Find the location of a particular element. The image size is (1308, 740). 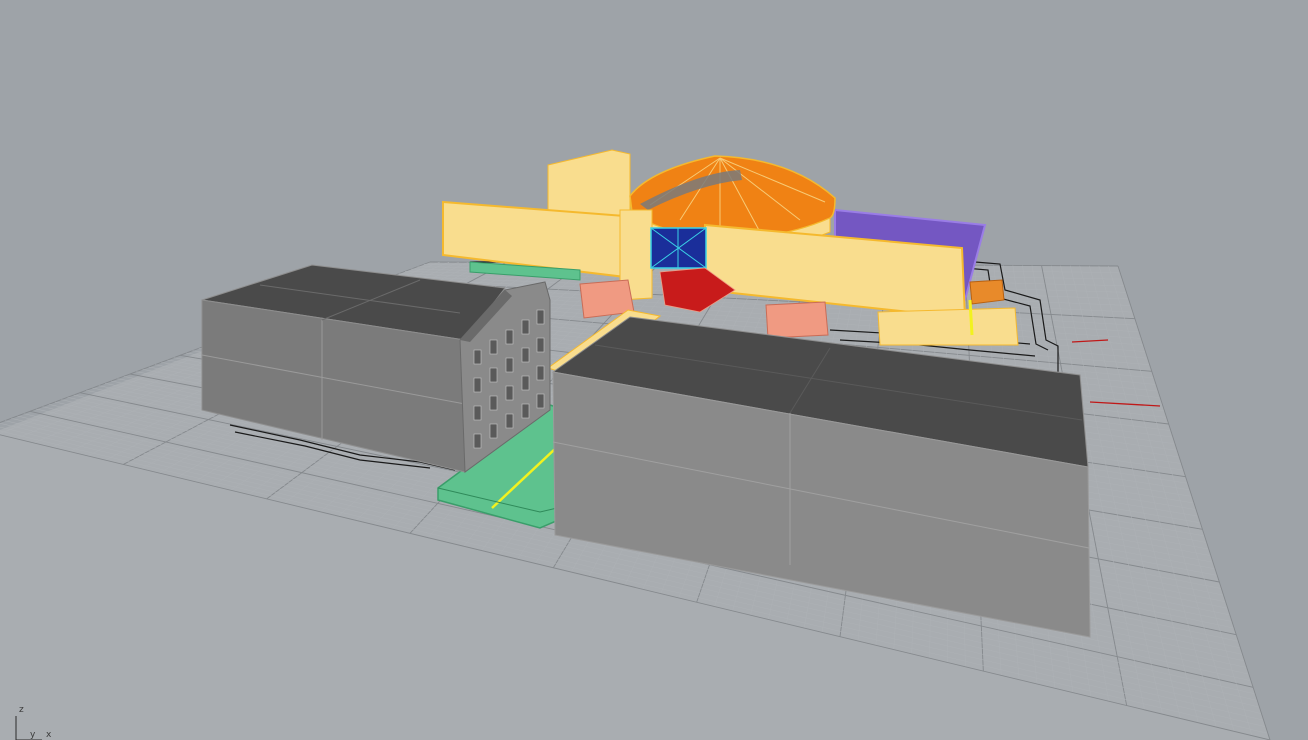

glass-box is located at coordinates (678, 248).